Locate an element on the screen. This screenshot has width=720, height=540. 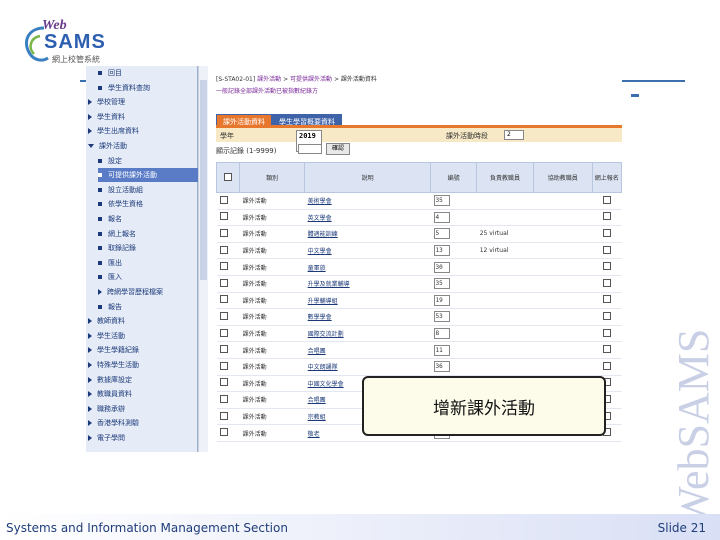
period-select: 2 is located at coordinates (514, 135).